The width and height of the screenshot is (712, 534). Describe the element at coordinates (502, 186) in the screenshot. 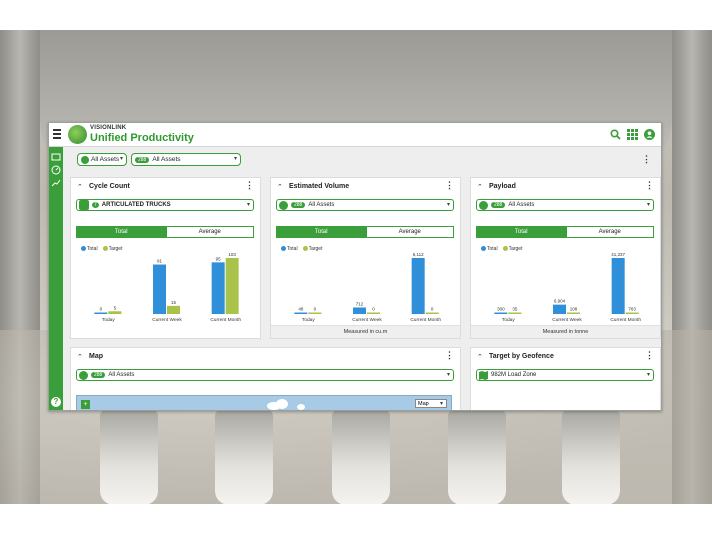

I see `card-title: Payload` at that location.